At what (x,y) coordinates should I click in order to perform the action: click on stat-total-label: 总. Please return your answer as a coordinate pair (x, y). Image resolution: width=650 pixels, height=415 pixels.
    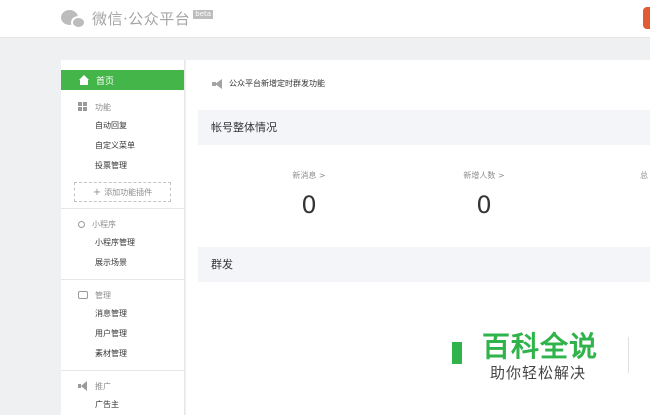
    Looking at the image, I should click on (644, 175).